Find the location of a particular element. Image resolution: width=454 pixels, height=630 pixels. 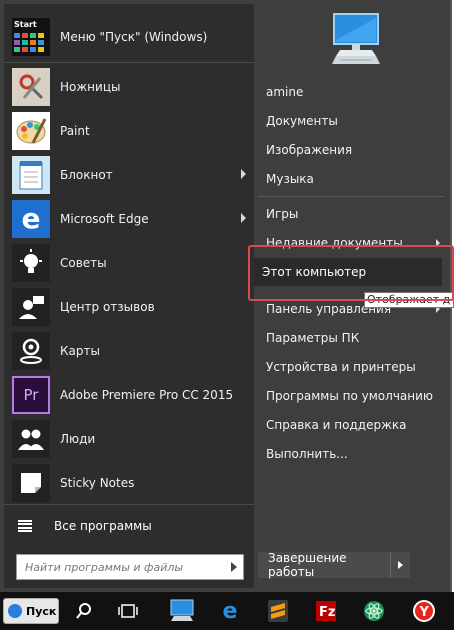

program-item-tips: Советы is located at coordinates (131, 263).